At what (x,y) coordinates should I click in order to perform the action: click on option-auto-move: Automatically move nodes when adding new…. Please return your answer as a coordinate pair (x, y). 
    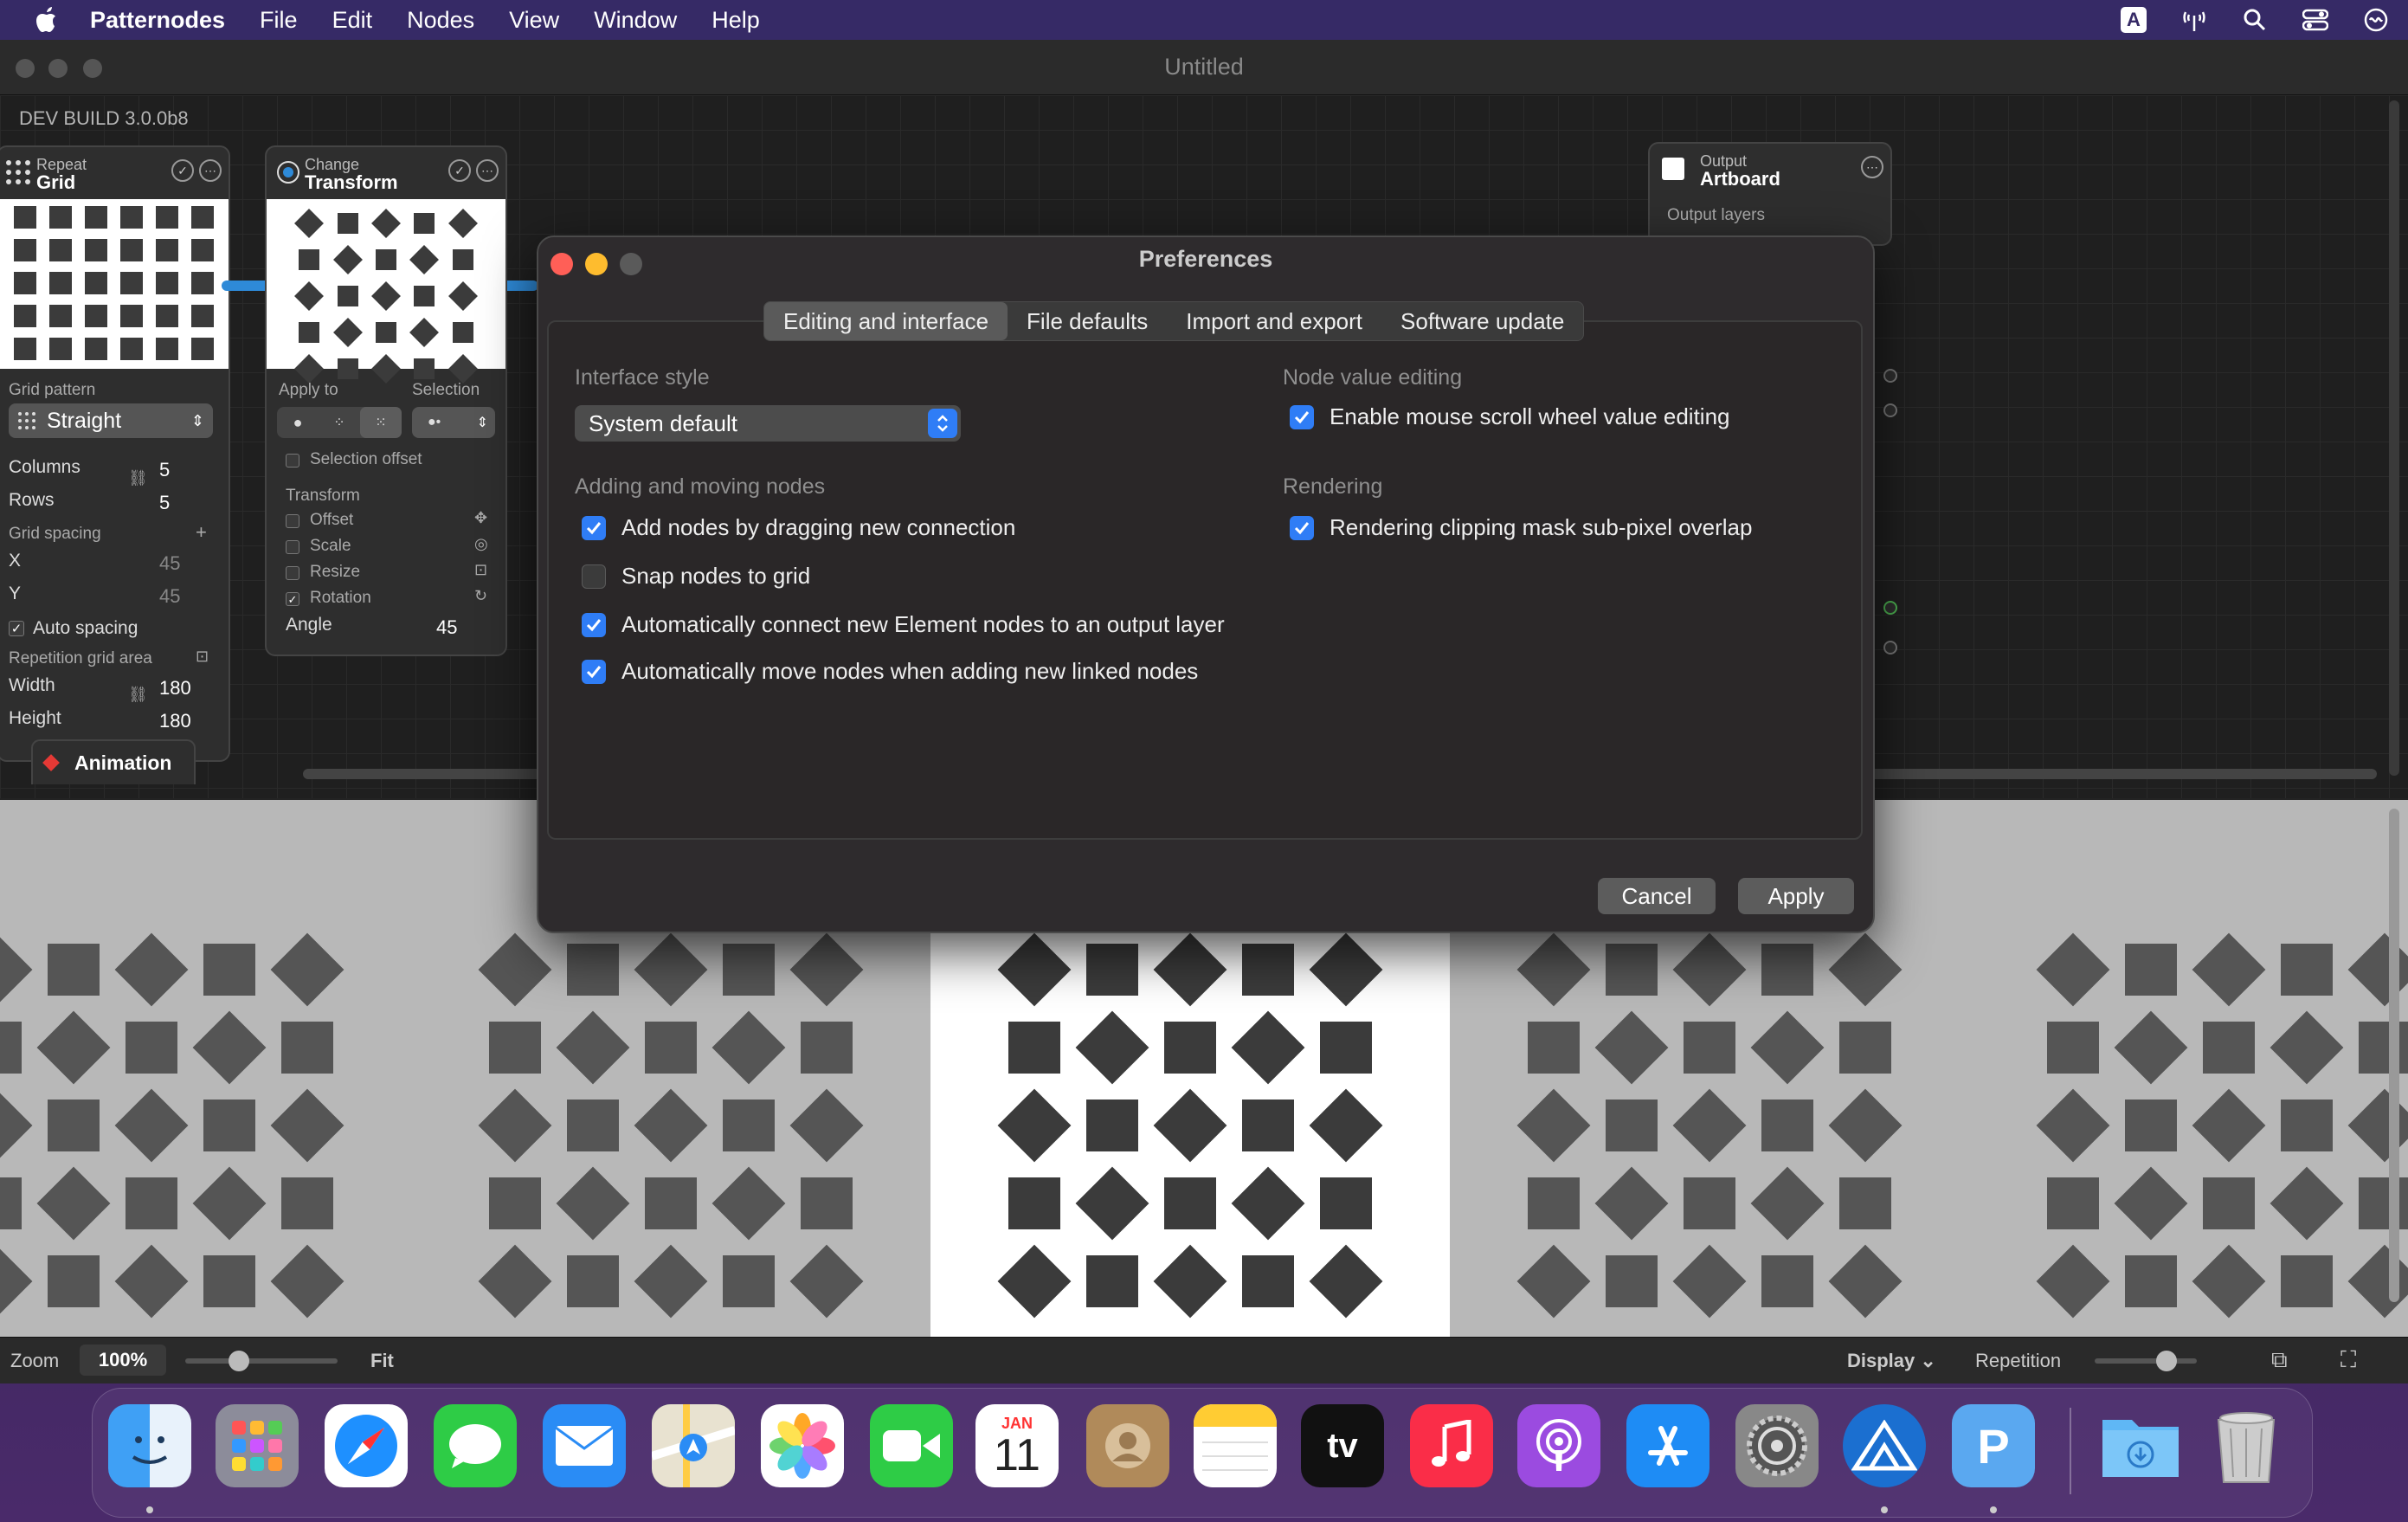
    Looking at the image, I should click on (890, 671).